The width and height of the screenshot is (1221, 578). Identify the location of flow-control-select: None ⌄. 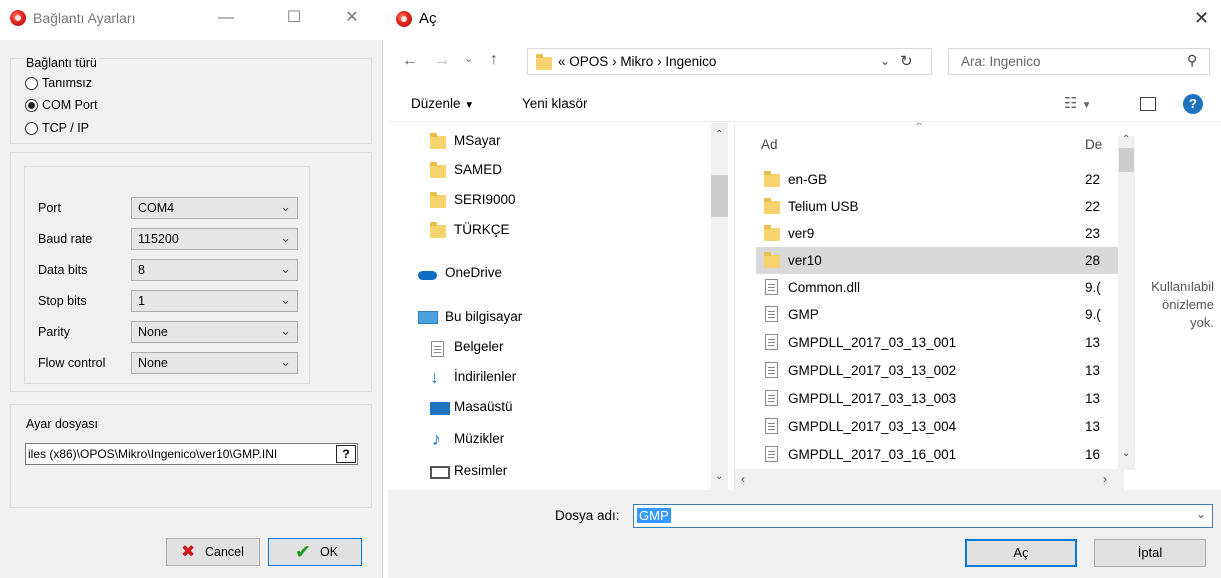
(214, 363).